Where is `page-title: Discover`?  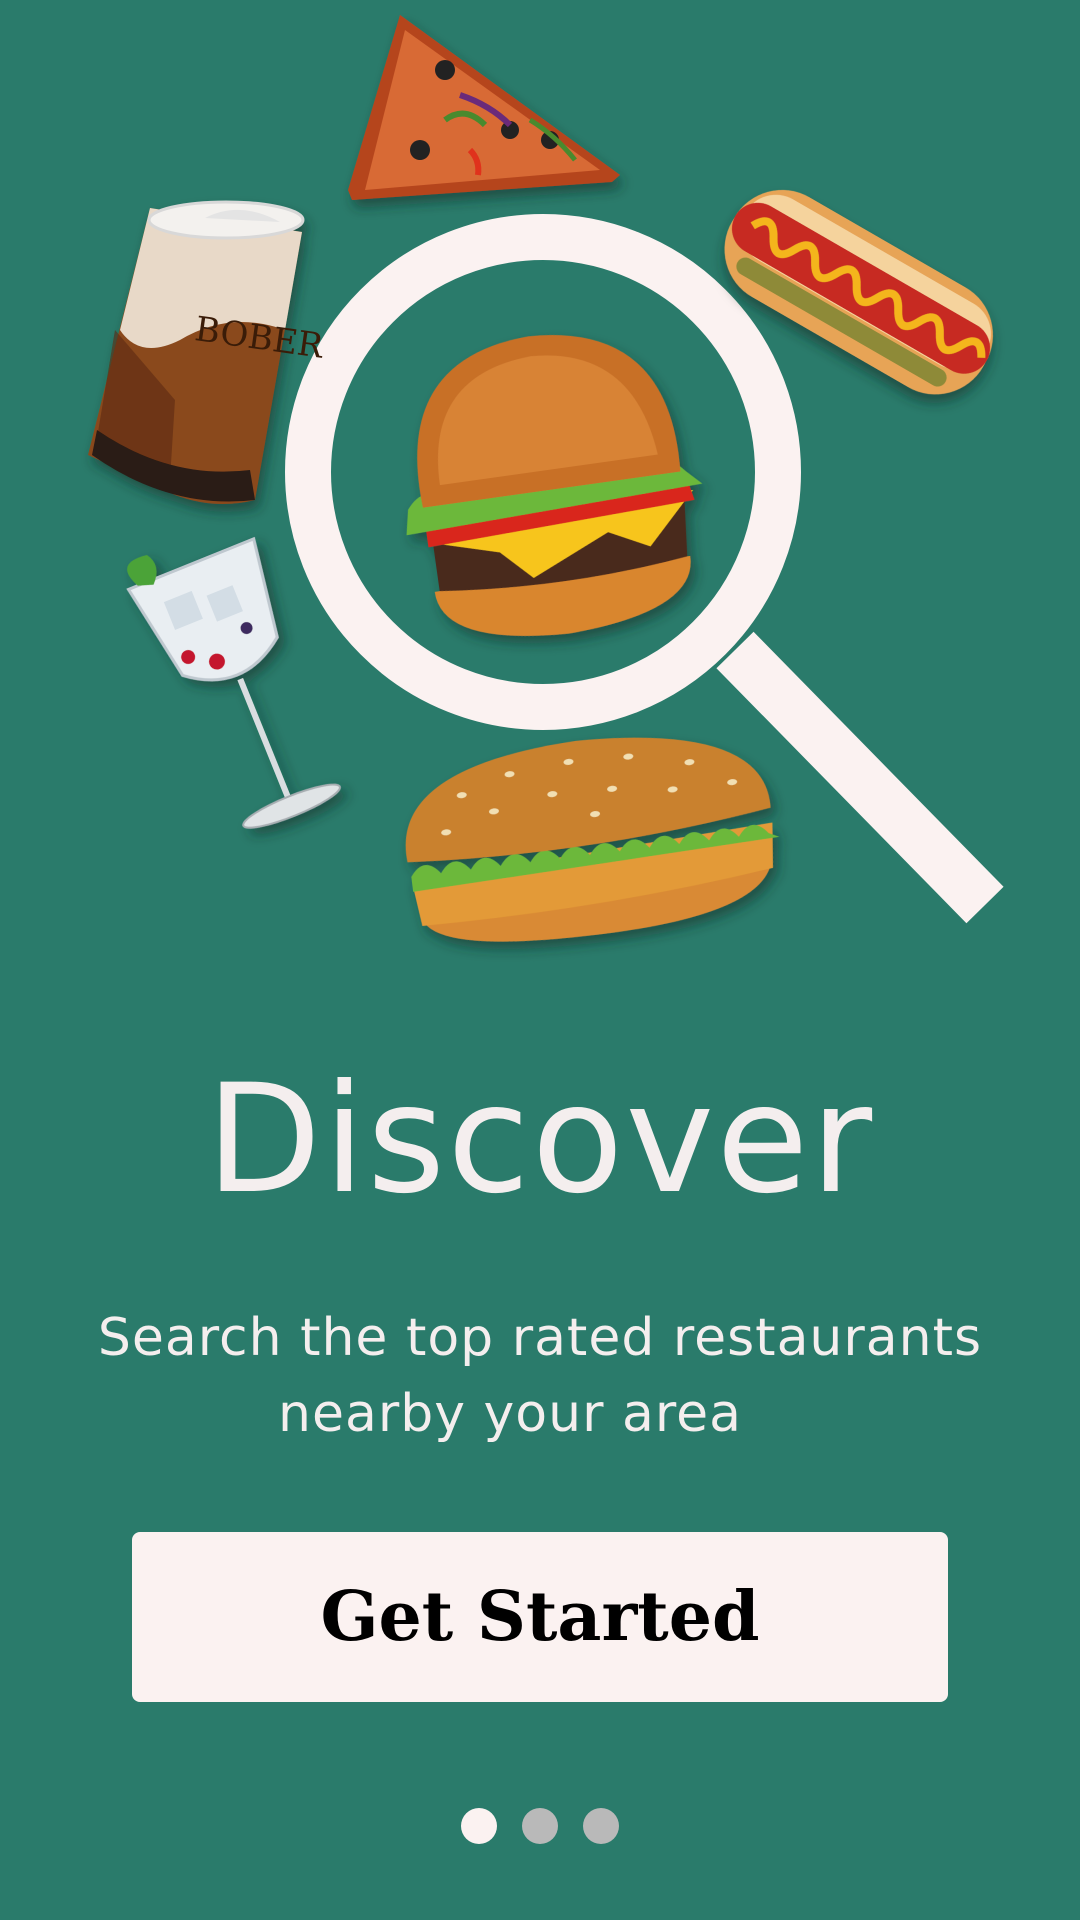 page-title: Discover is located at coordinates (540, 1140).